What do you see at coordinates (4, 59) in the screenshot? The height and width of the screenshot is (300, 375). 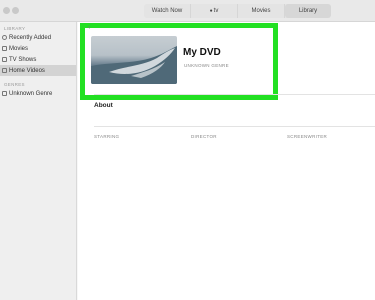 I see `tv-icon` at bounding box center [4, 59].